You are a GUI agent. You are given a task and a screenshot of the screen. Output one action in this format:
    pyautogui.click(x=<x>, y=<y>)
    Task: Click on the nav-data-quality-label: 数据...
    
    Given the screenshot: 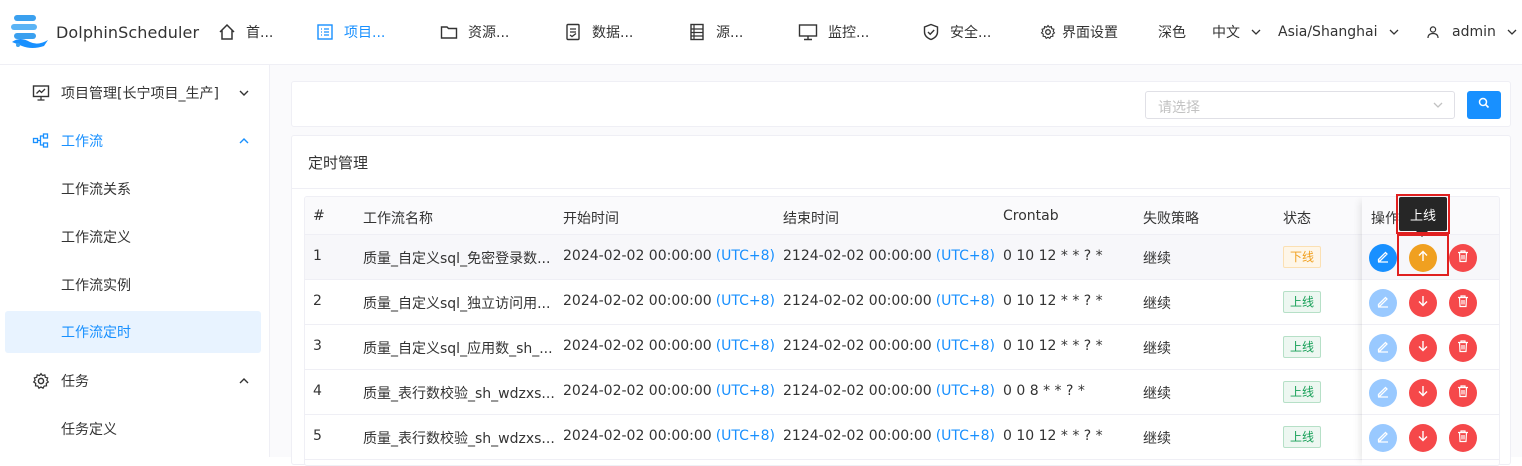 What is the action you would take?
    pyautogui.click(x=613, y=33)
    